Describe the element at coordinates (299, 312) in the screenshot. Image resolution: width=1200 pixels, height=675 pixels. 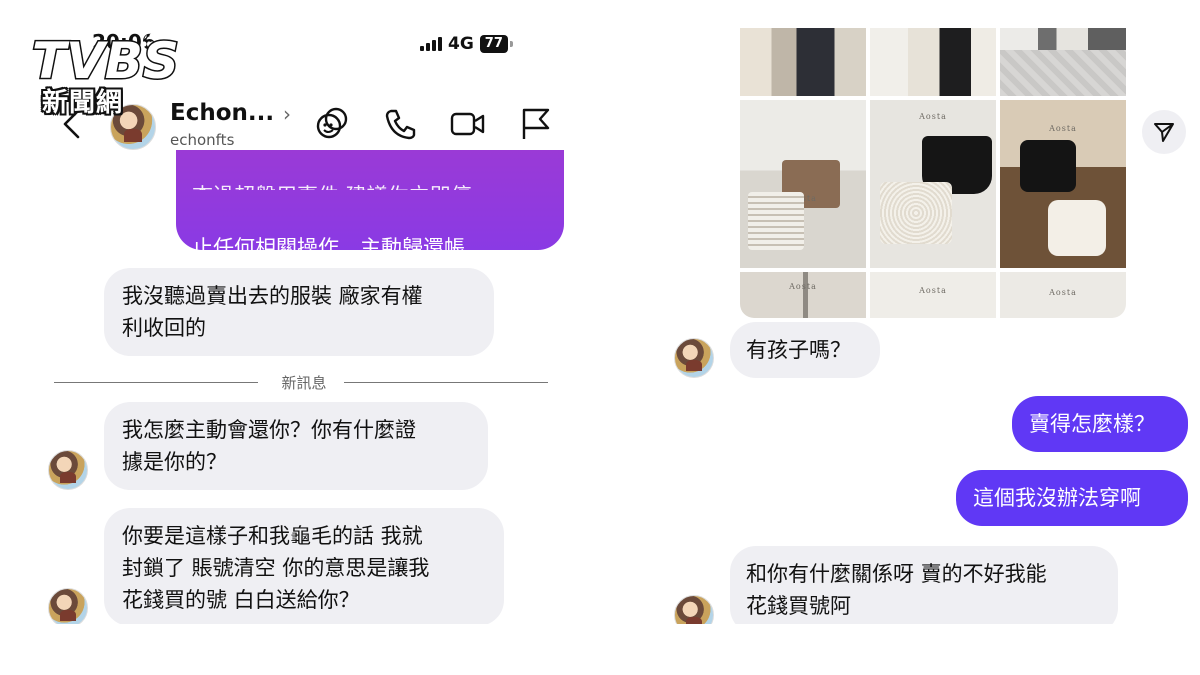
I see `incoming-message: 我沒聽過賣出去的服裝 廠家有權 利收回的` at that location.